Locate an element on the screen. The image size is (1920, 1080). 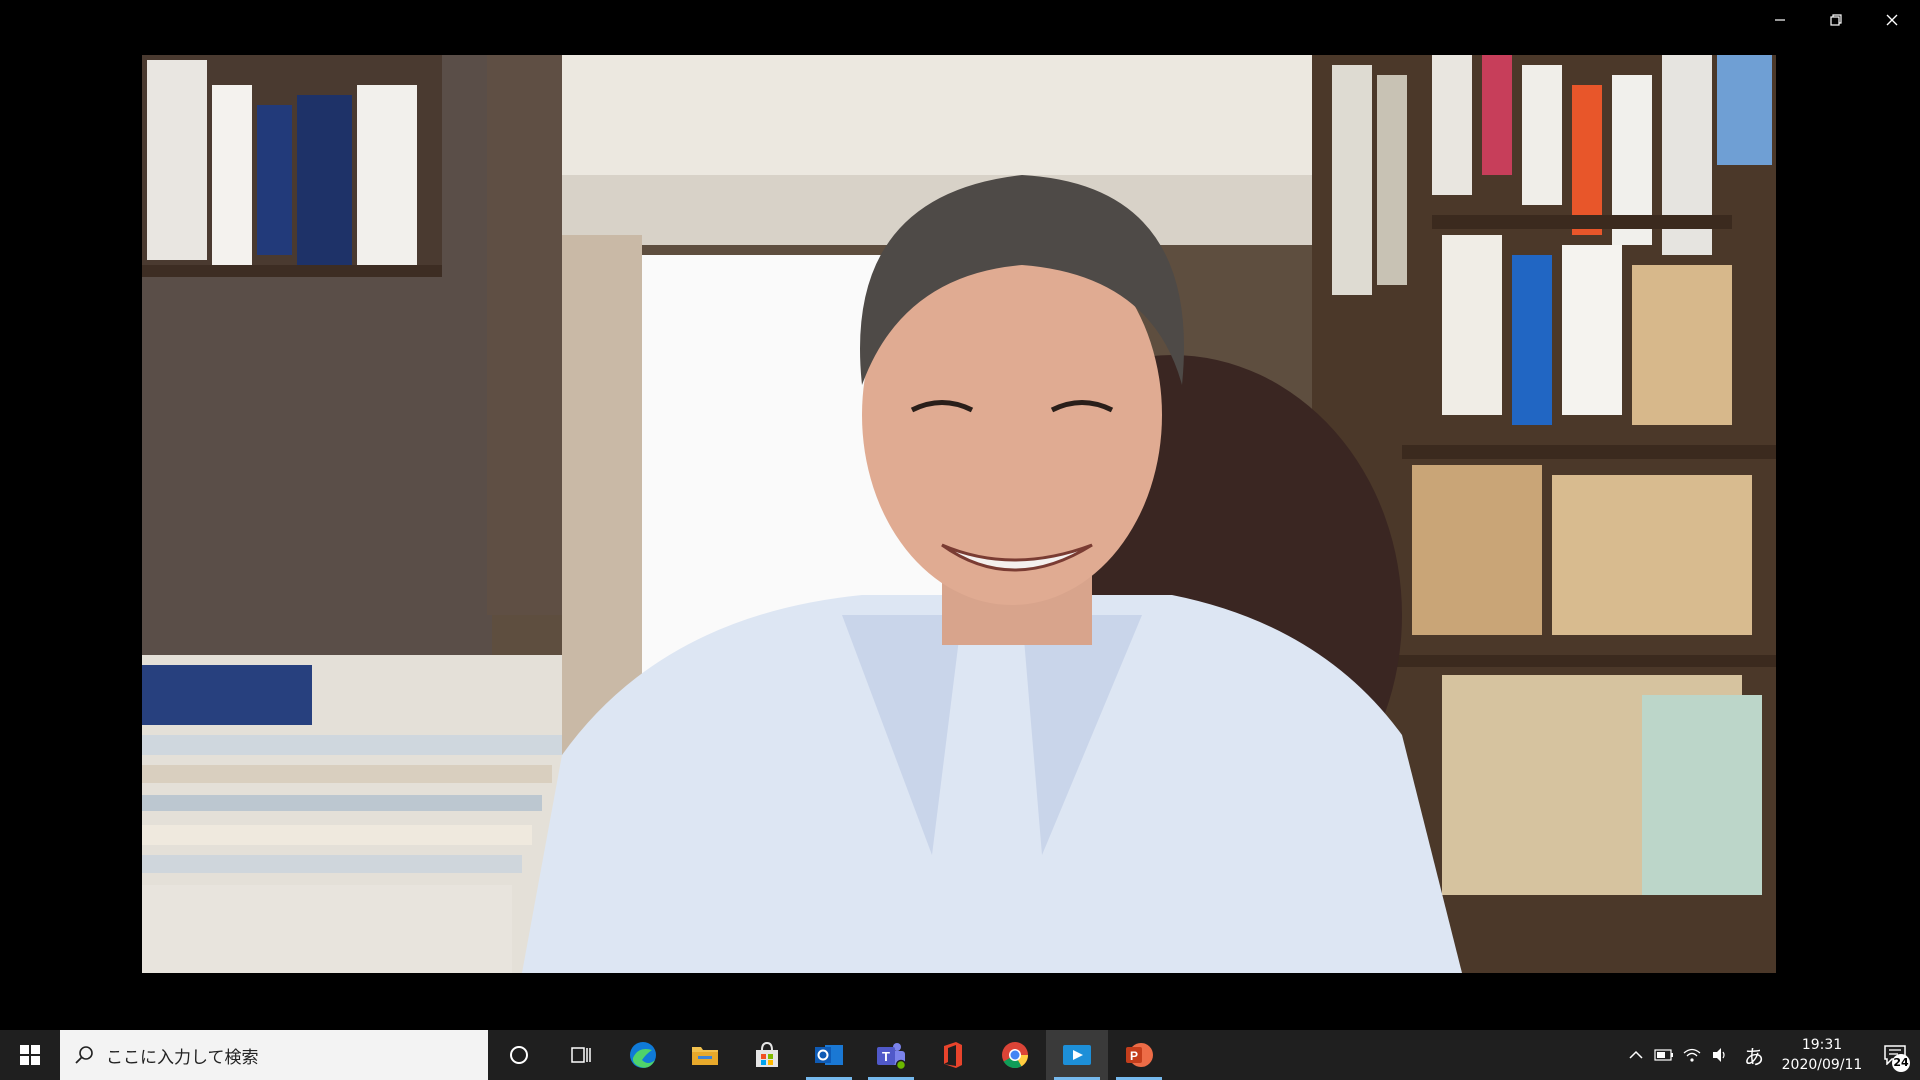
clock: 19:31 2020/09/11 is located at coordinates (1822, 1055).